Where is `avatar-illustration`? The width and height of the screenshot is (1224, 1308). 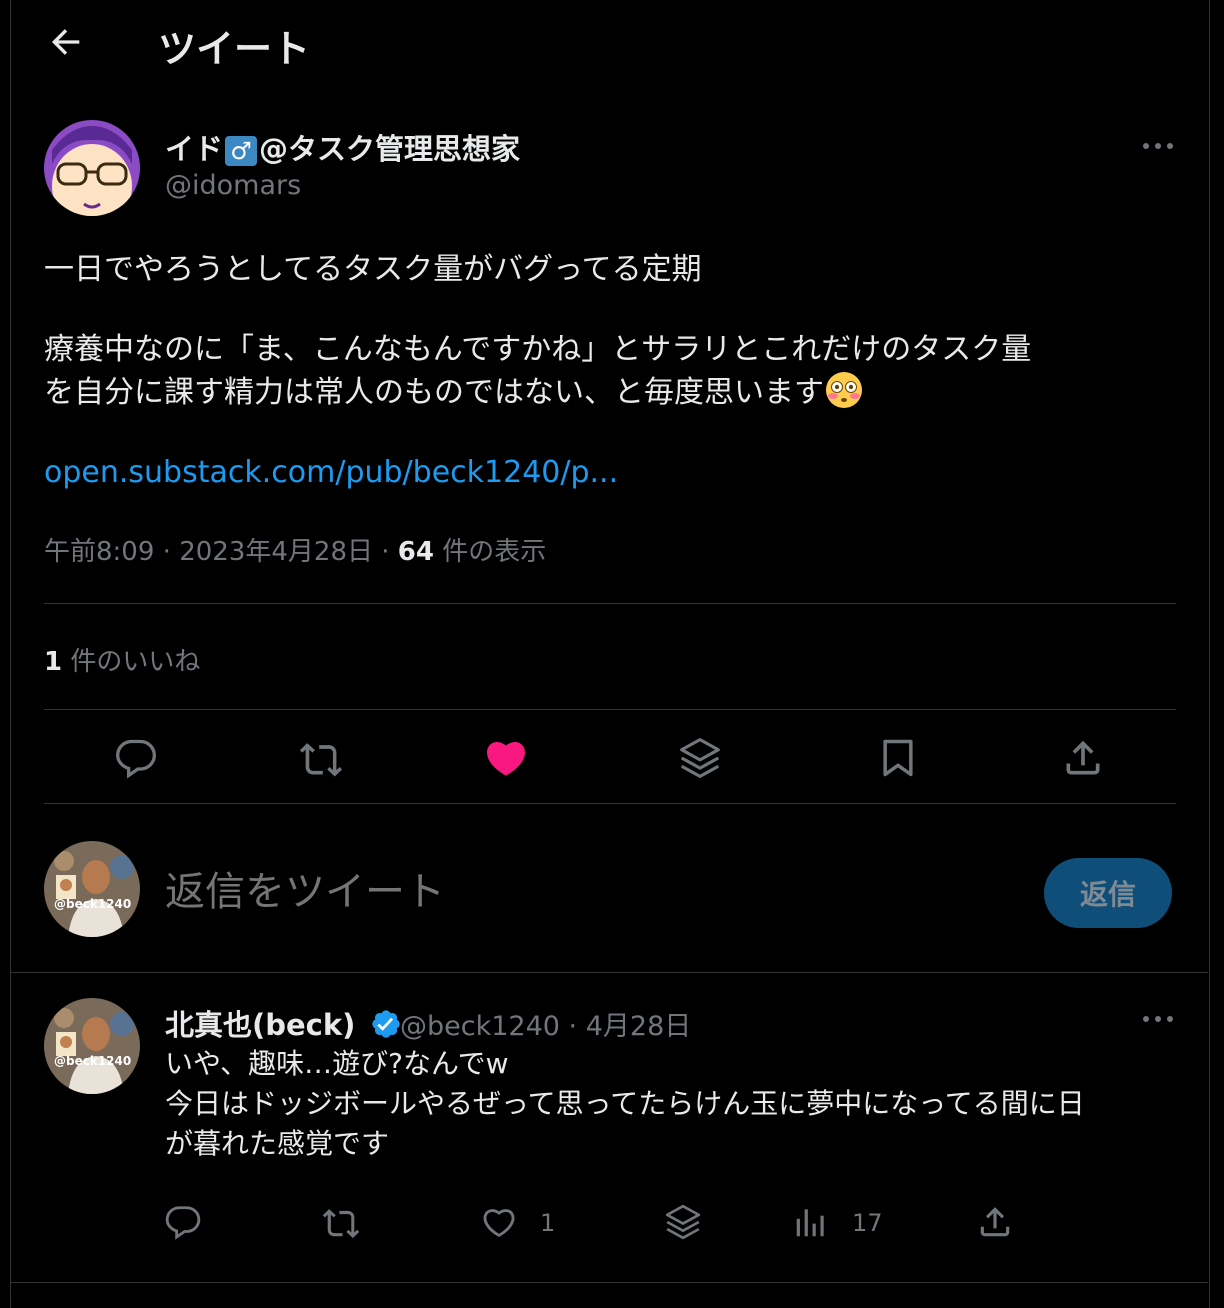 avatar-illustration is located at coordinates (92, 168).